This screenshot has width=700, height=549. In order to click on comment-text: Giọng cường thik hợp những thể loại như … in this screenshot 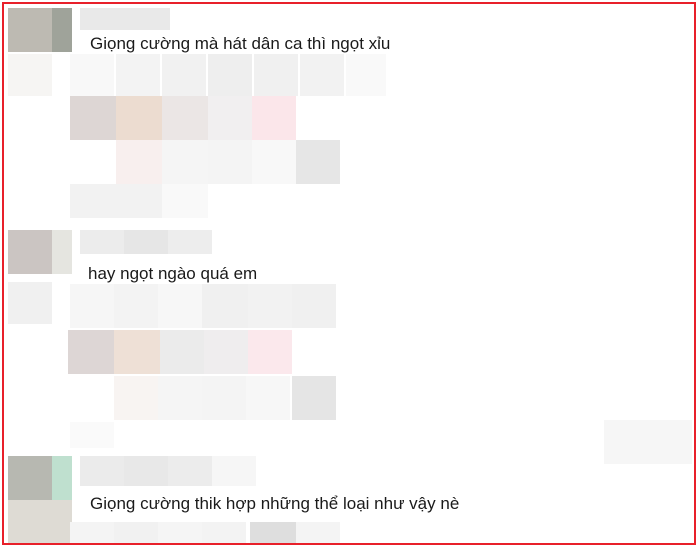, I will do `click(275, 503)`.